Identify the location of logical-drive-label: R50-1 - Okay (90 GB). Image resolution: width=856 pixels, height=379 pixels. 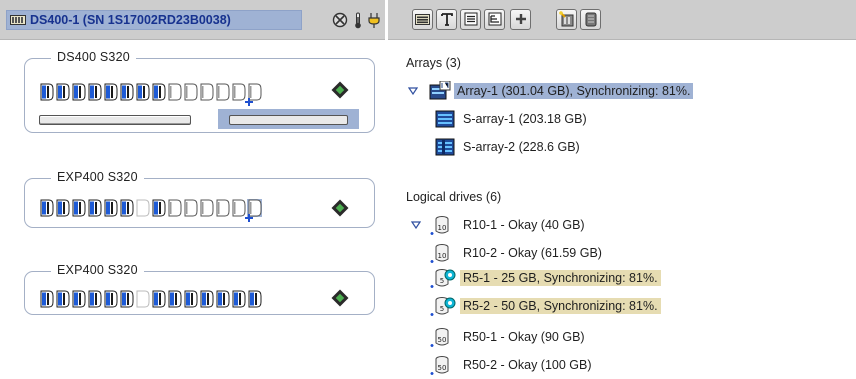
(524, 337).